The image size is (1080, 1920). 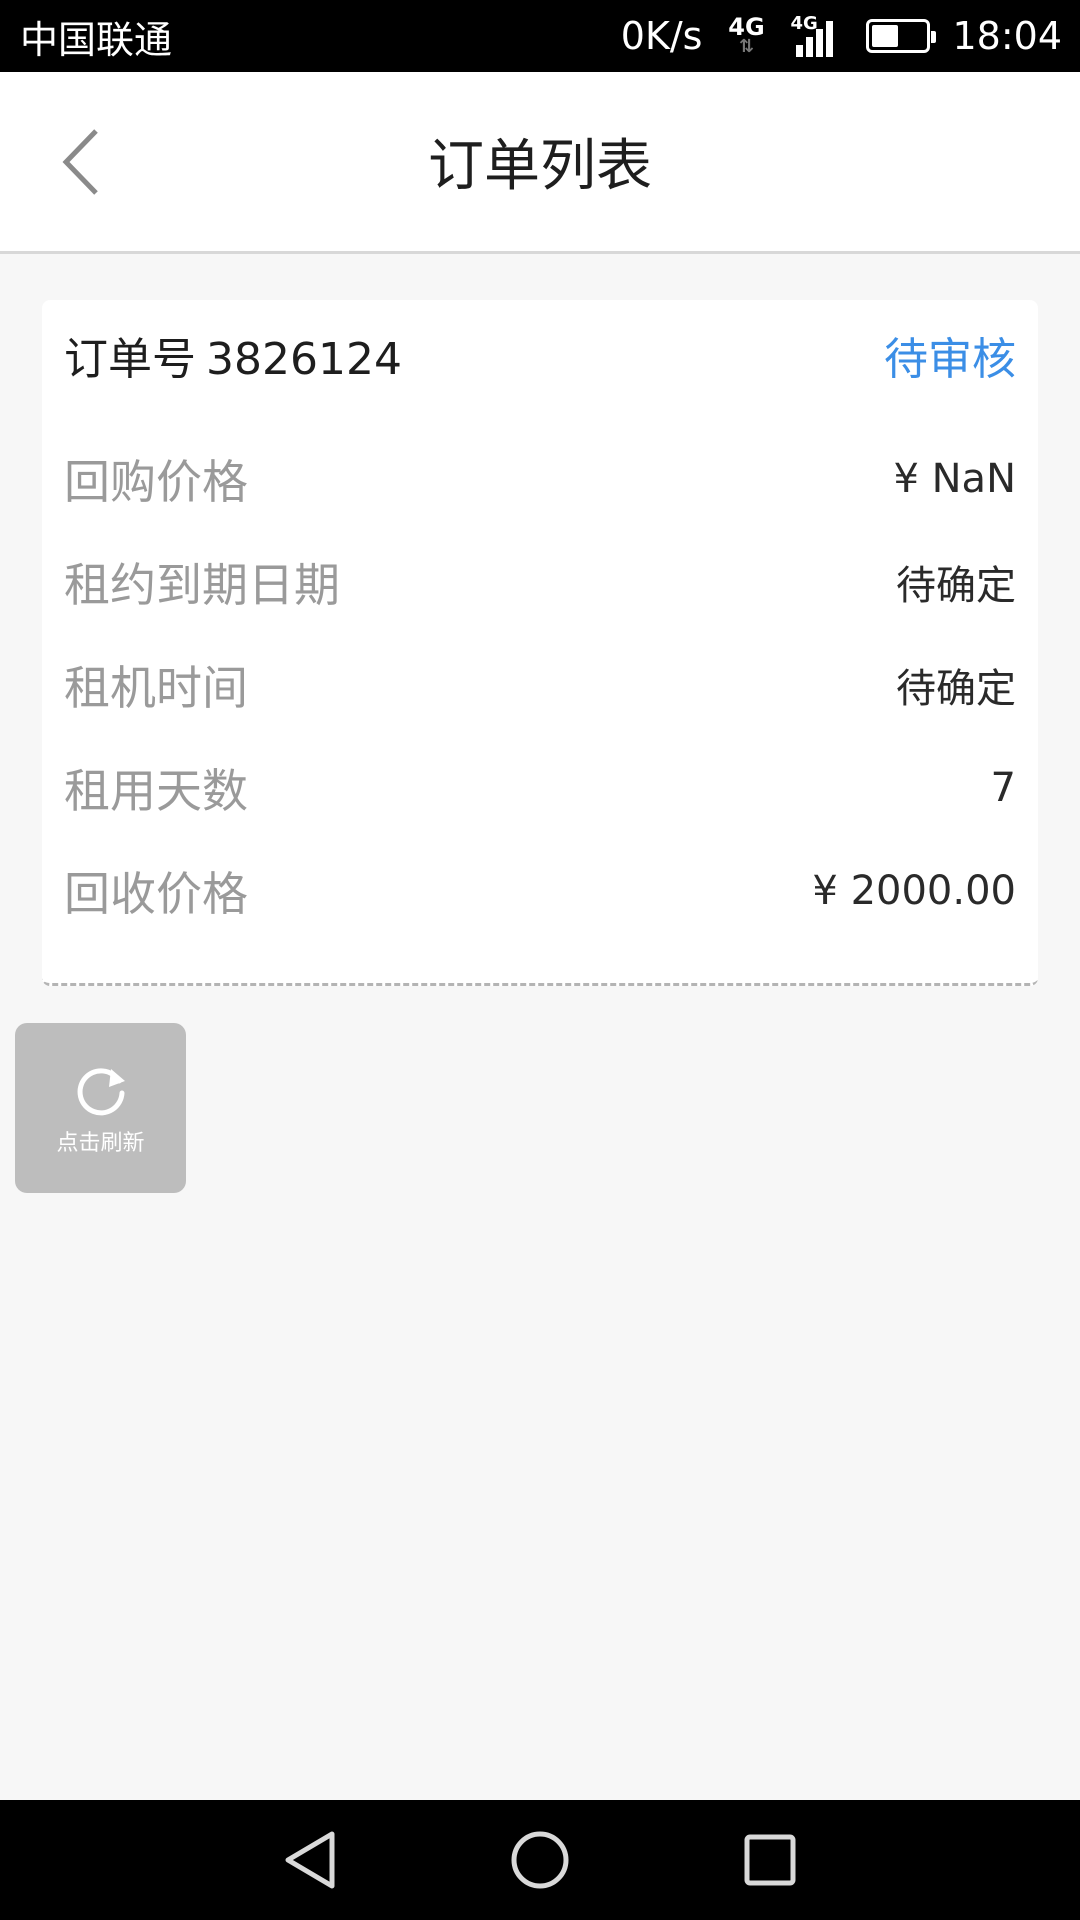 I want to click on detail-row-recycle-price: 回收价格 ¥ 2000.00, so click(x=540, y=890).